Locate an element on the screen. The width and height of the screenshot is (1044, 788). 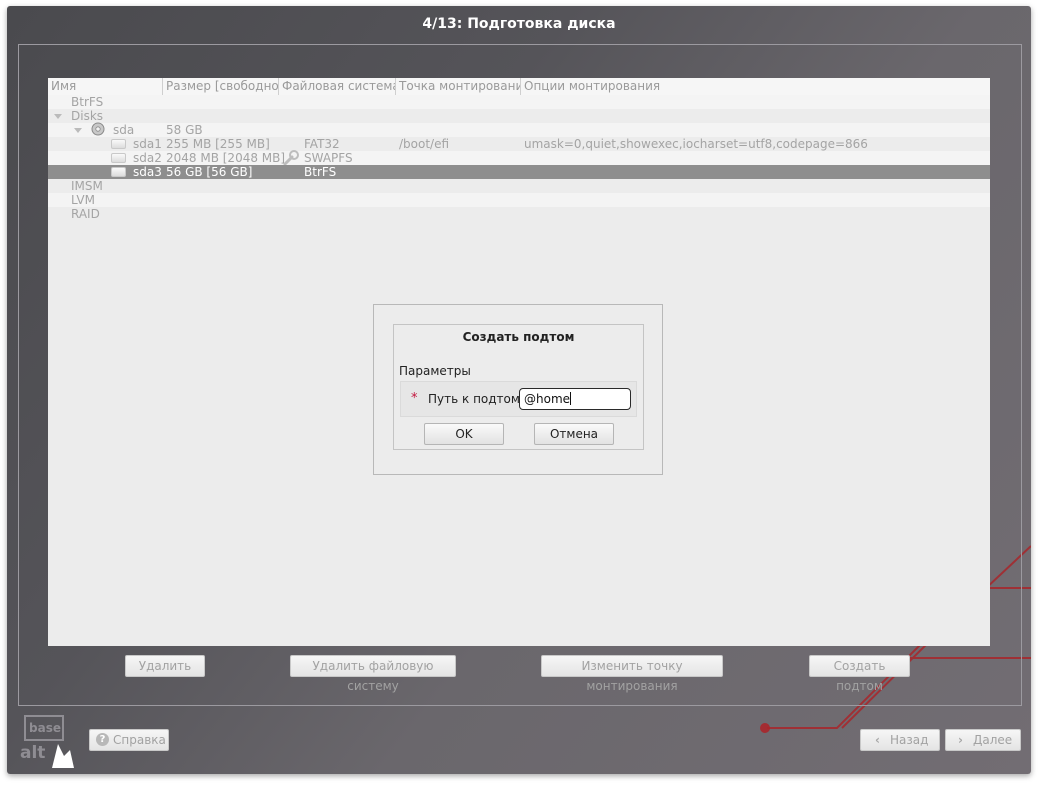
tree-row-disks: Disks is located at coordinates (519, 116).